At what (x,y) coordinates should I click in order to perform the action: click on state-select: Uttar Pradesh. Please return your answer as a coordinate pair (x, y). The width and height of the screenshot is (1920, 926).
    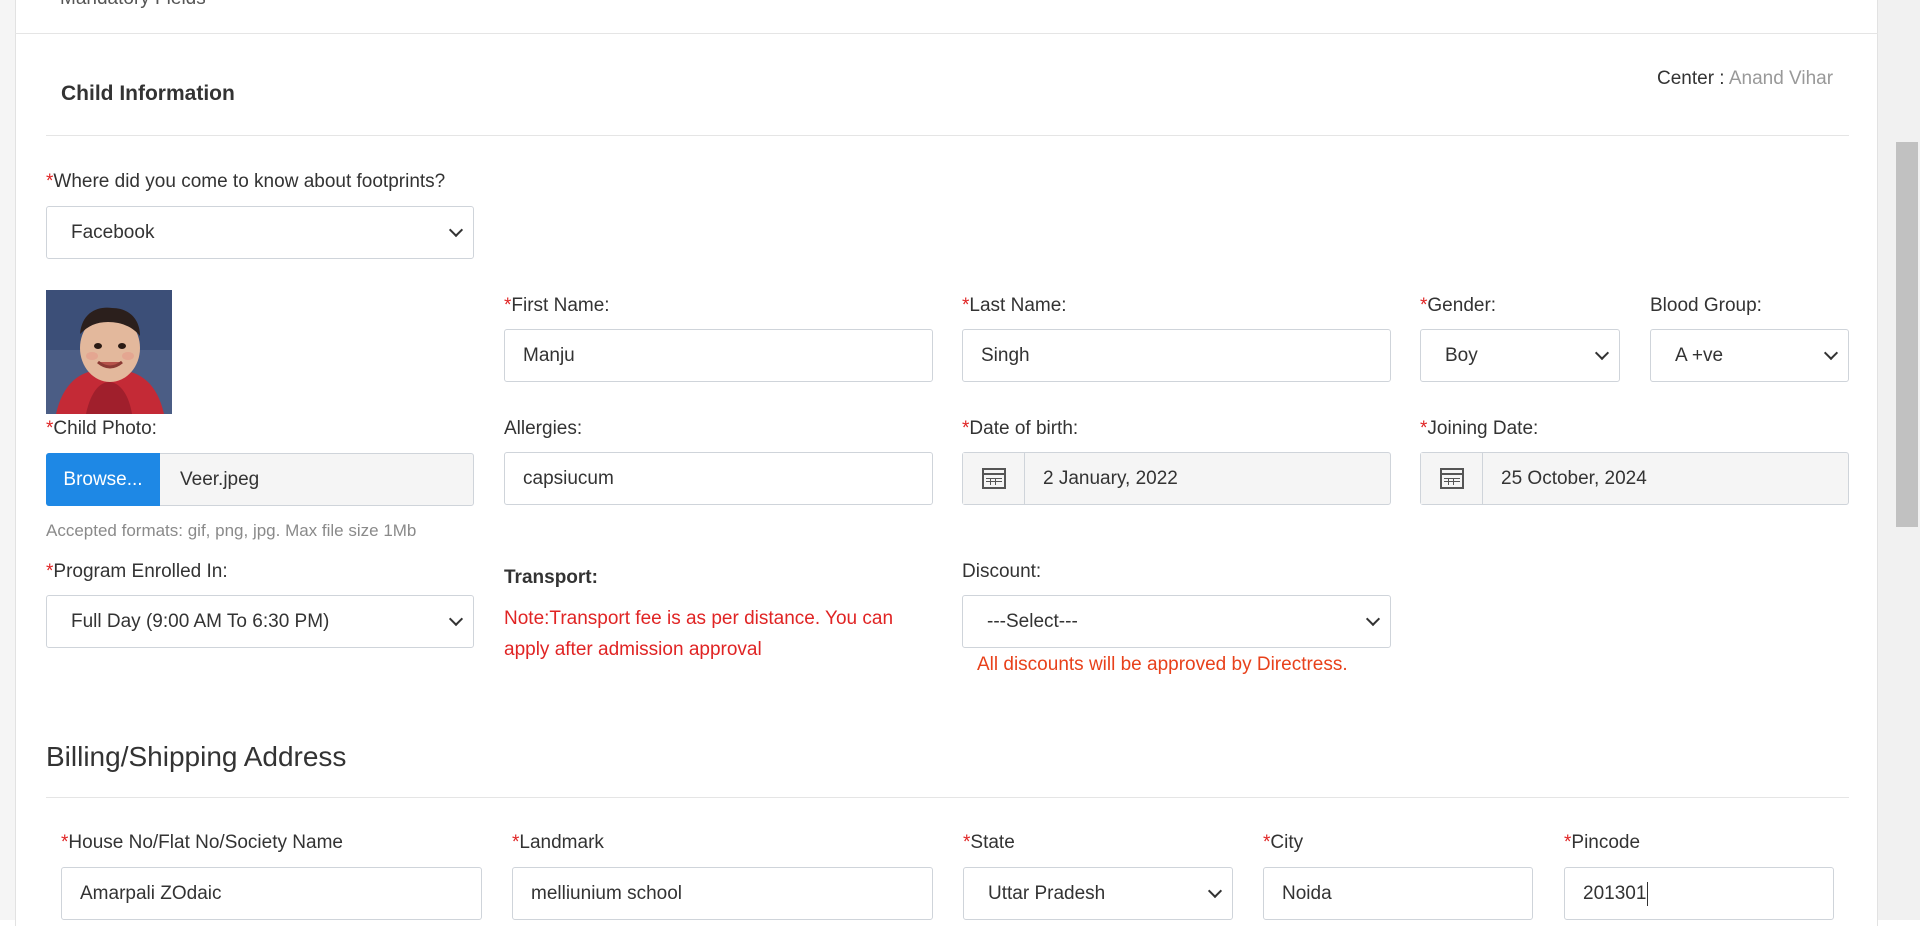
    Looking at the image, I should click on (1098, 893).